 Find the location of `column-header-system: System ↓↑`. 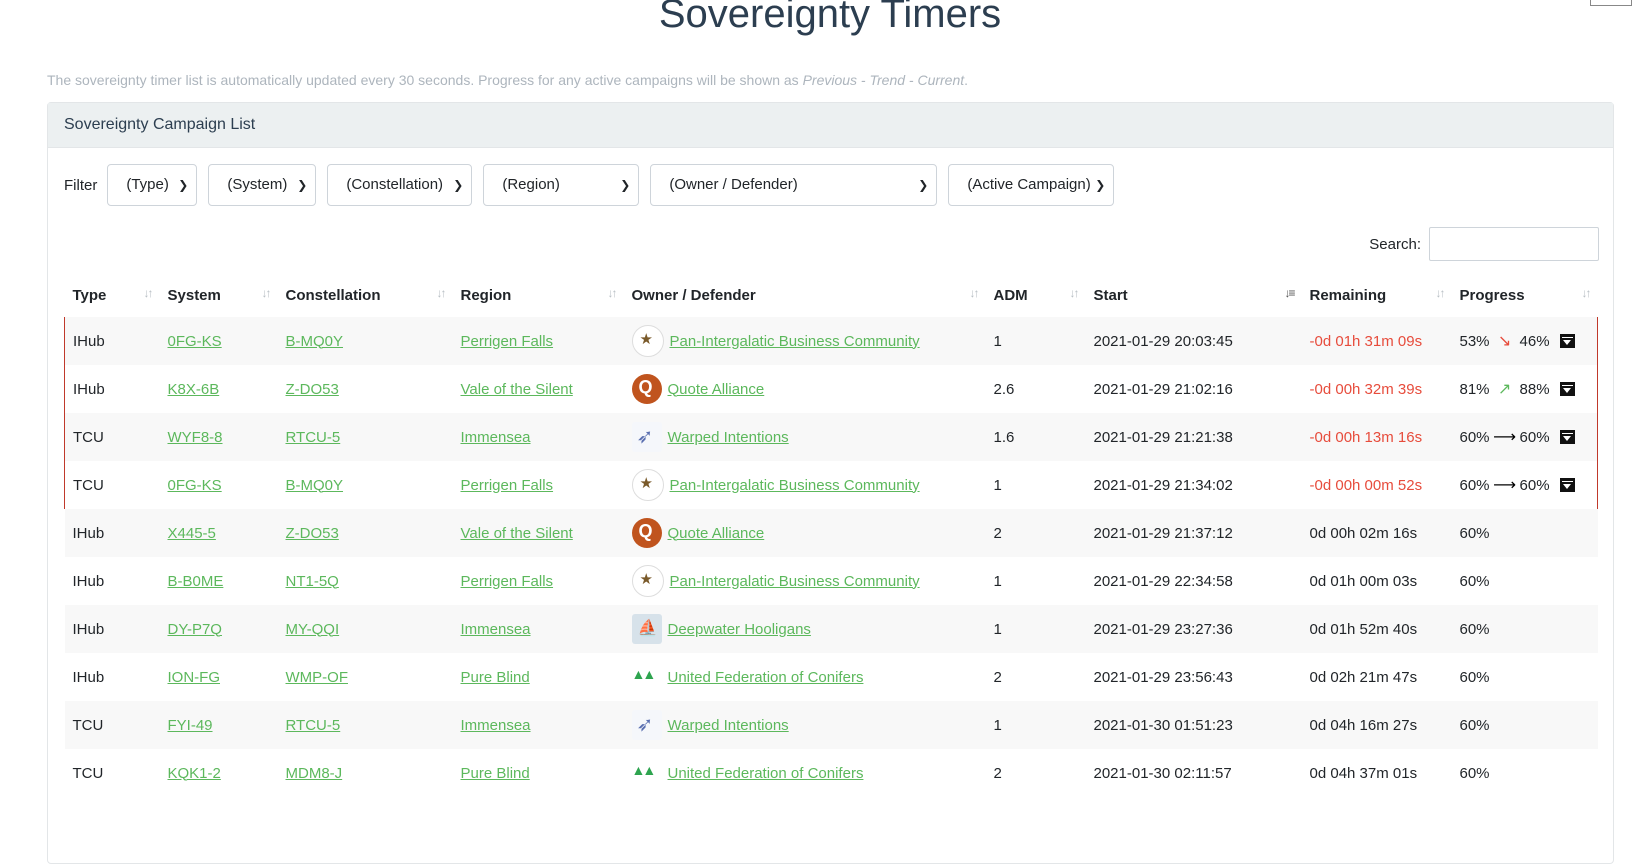

column-header-system: System ↓↑ is located at coordinates (219, 295).